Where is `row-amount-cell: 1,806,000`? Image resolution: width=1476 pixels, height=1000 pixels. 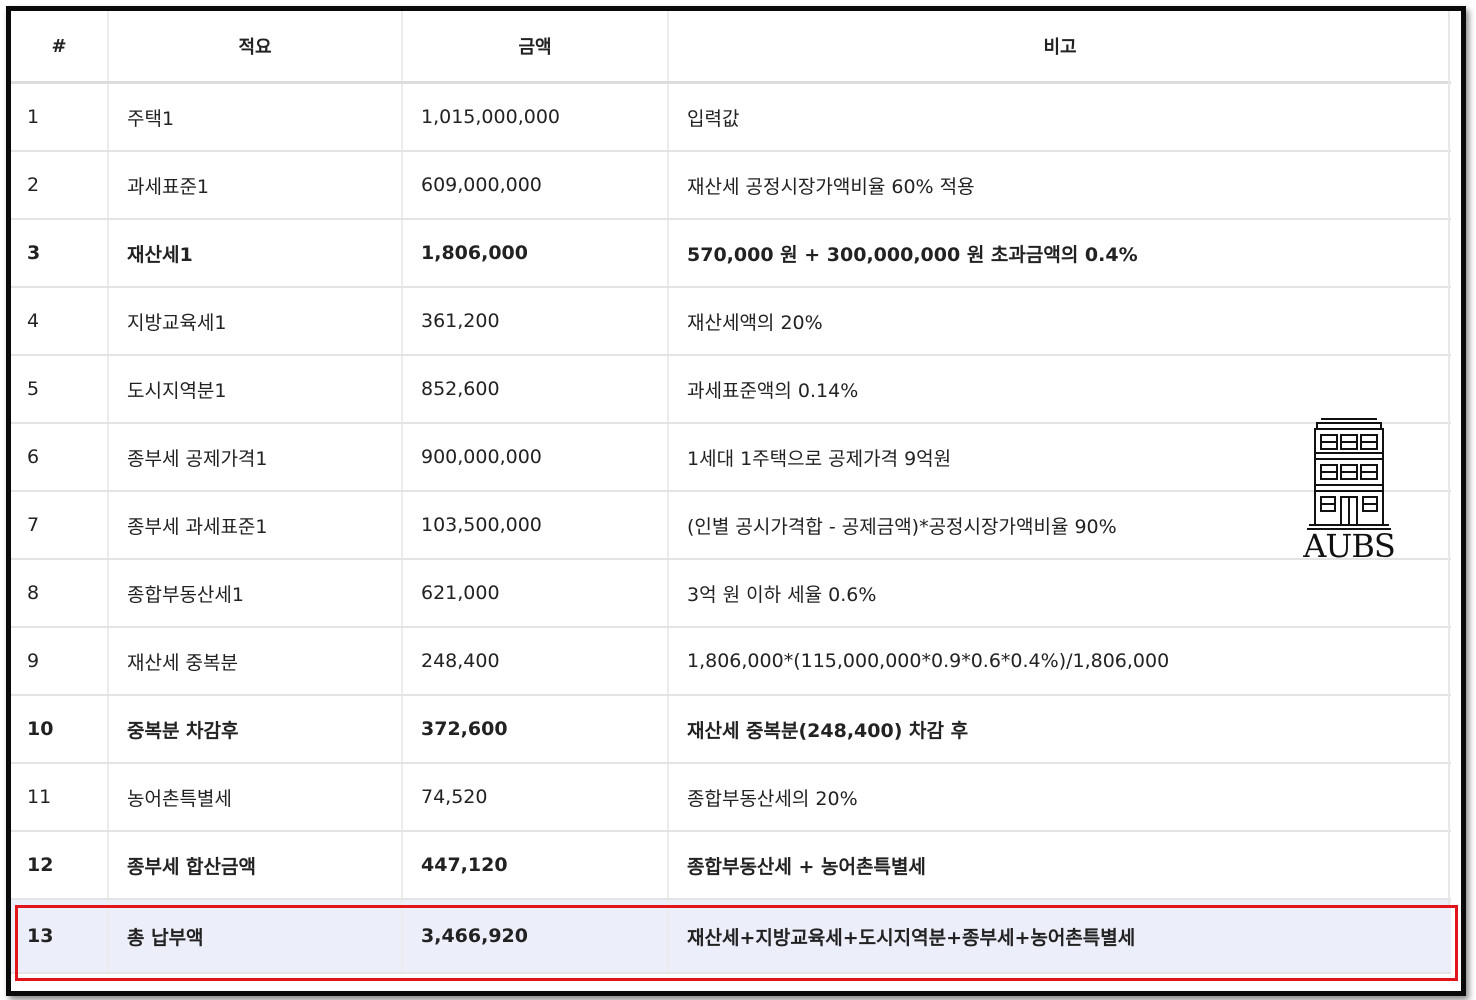
row-amount-cell: 1,806,000 is located at coordinates (535, 253).